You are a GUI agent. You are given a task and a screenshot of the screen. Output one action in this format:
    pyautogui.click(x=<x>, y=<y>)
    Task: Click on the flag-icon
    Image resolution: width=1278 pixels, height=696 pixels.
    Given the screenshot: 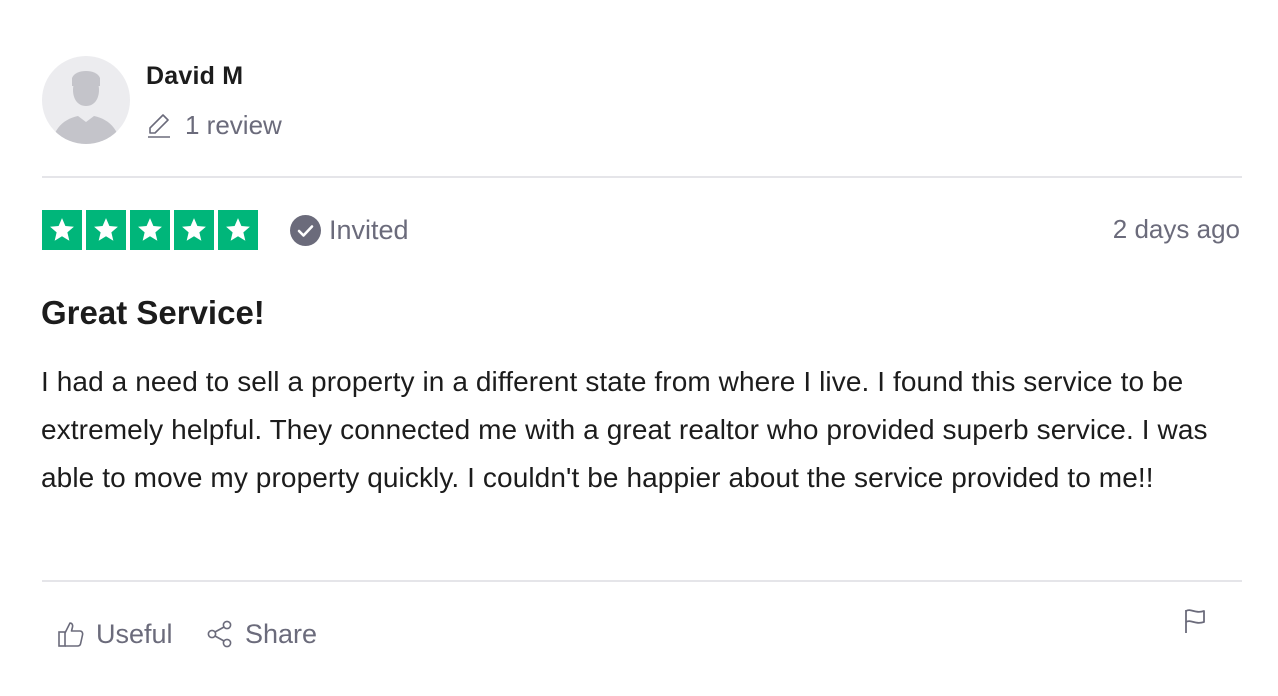 What is the action you would take?
    pyautogui.click(x=1195, y=621)
    